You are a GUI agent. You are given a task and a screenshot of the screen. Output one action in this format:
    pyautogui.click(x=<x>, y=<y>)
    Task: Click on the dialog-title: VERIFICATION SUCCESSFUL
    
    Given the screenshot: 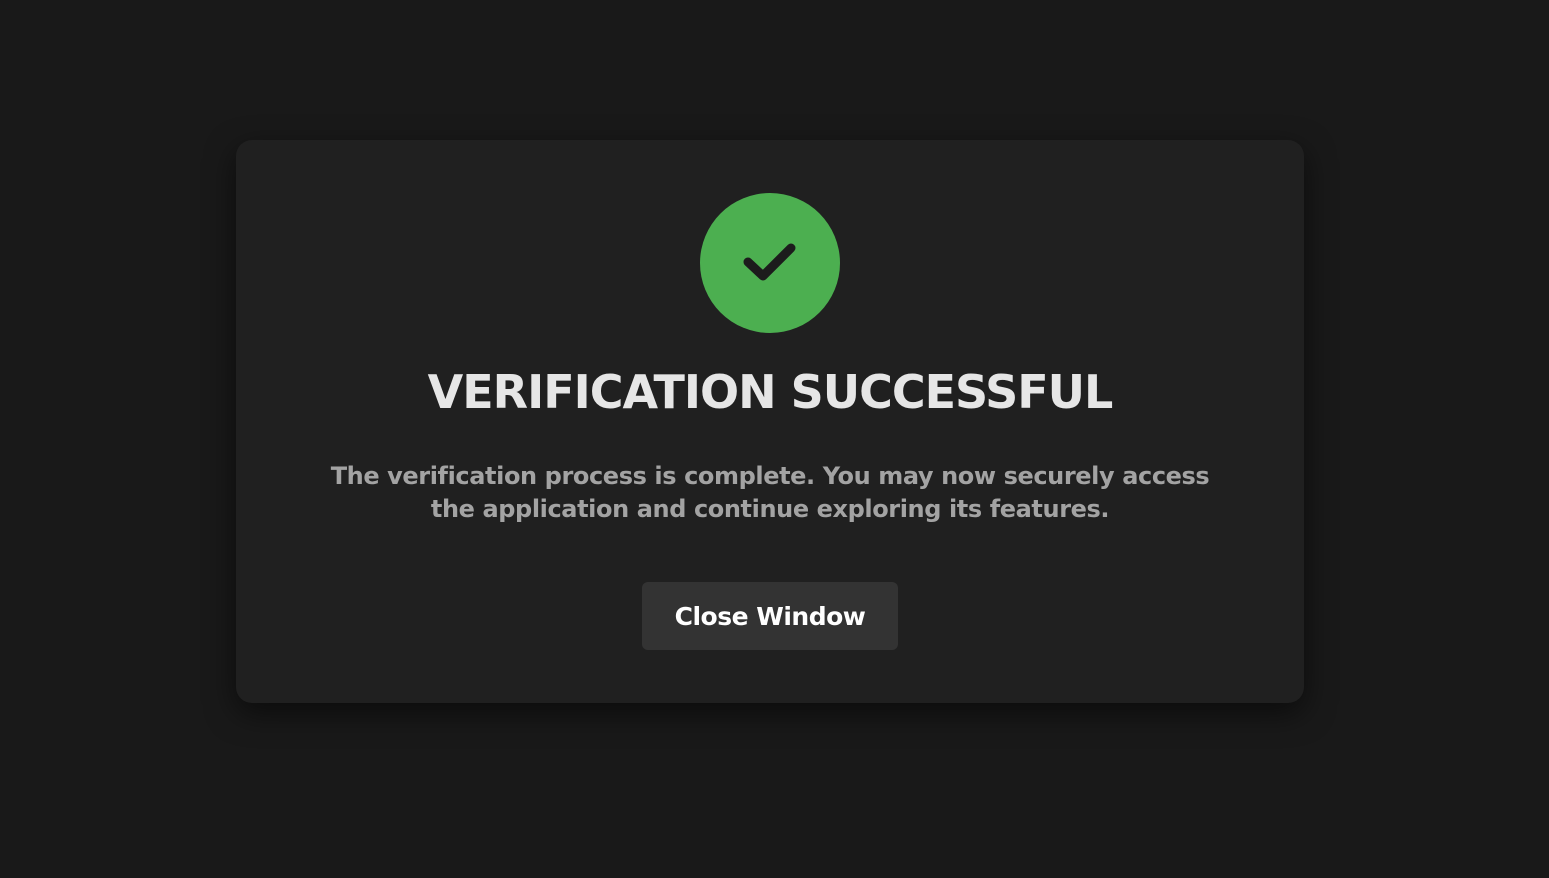 What is the action you would take?
    pyautogui.click(x=770, y=392)
    